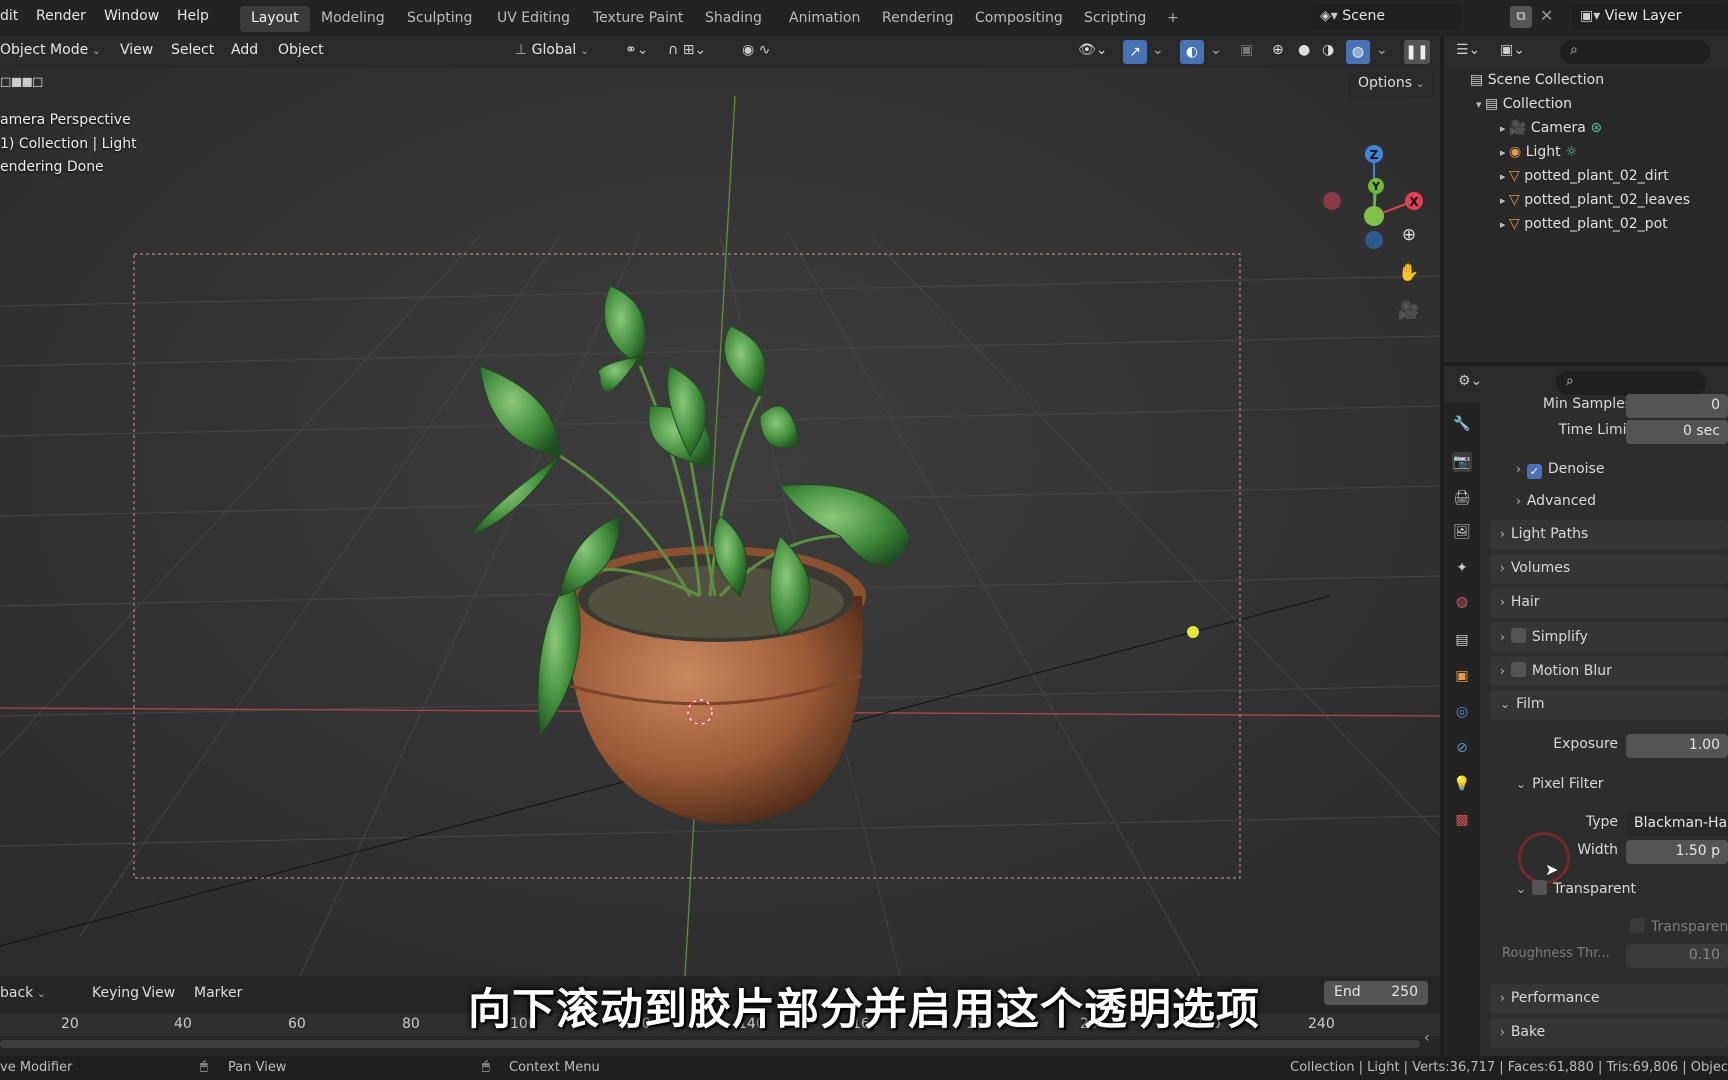 This screenshot has height=1080, width=1728. What do you see at coordinates (1537, 83) in the screenshot?
I see `scene-collection: ▤ Scene Collection` at bounding box center [1537, 83].